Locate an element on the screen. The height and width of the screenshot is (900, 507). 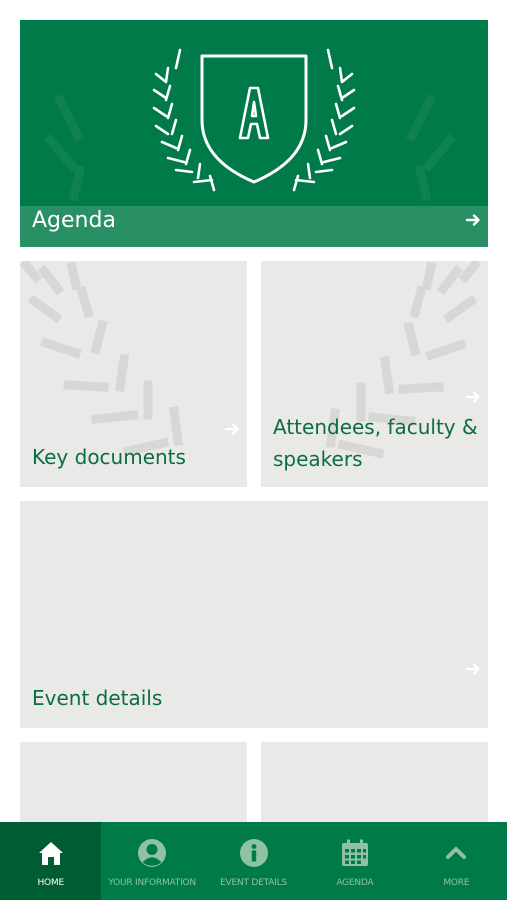
nav-agenda: AGENDA is located at coordinates (354, 861).